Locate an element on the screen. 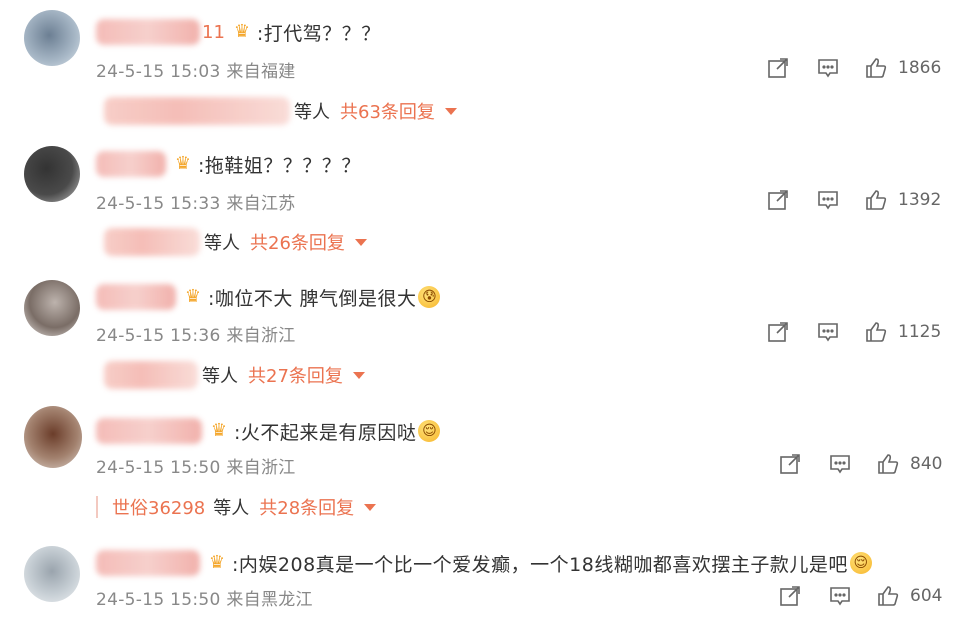 The width and height of the screenshot is (960, 626). emoji: 😰 is located at coordinates (429, 297).